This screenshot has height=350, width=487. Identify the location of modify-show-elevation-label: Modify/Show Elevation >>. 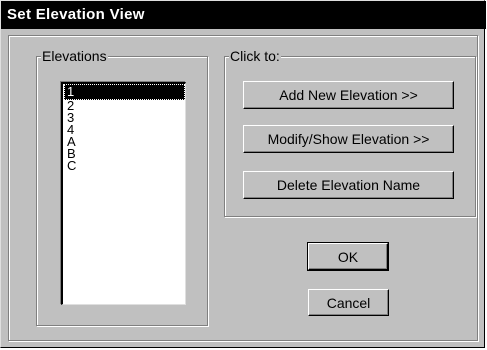
(348, 139).